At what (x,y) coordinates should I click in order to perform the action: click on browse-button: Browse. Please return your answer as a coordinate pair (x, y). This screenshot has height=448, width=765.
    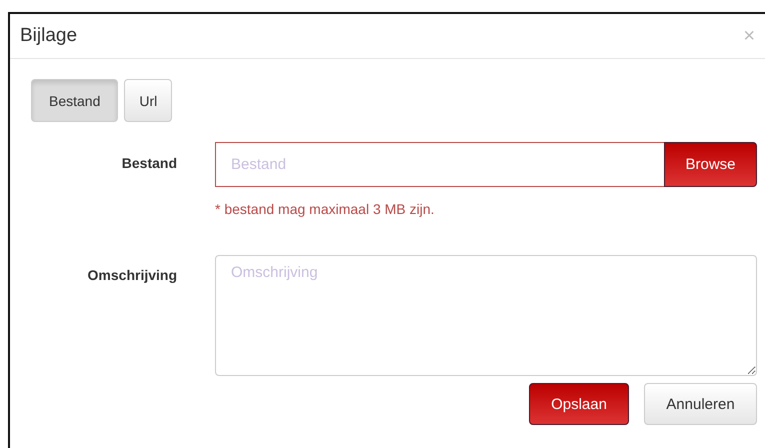
    Looking at the image, I should click on (710, 164).